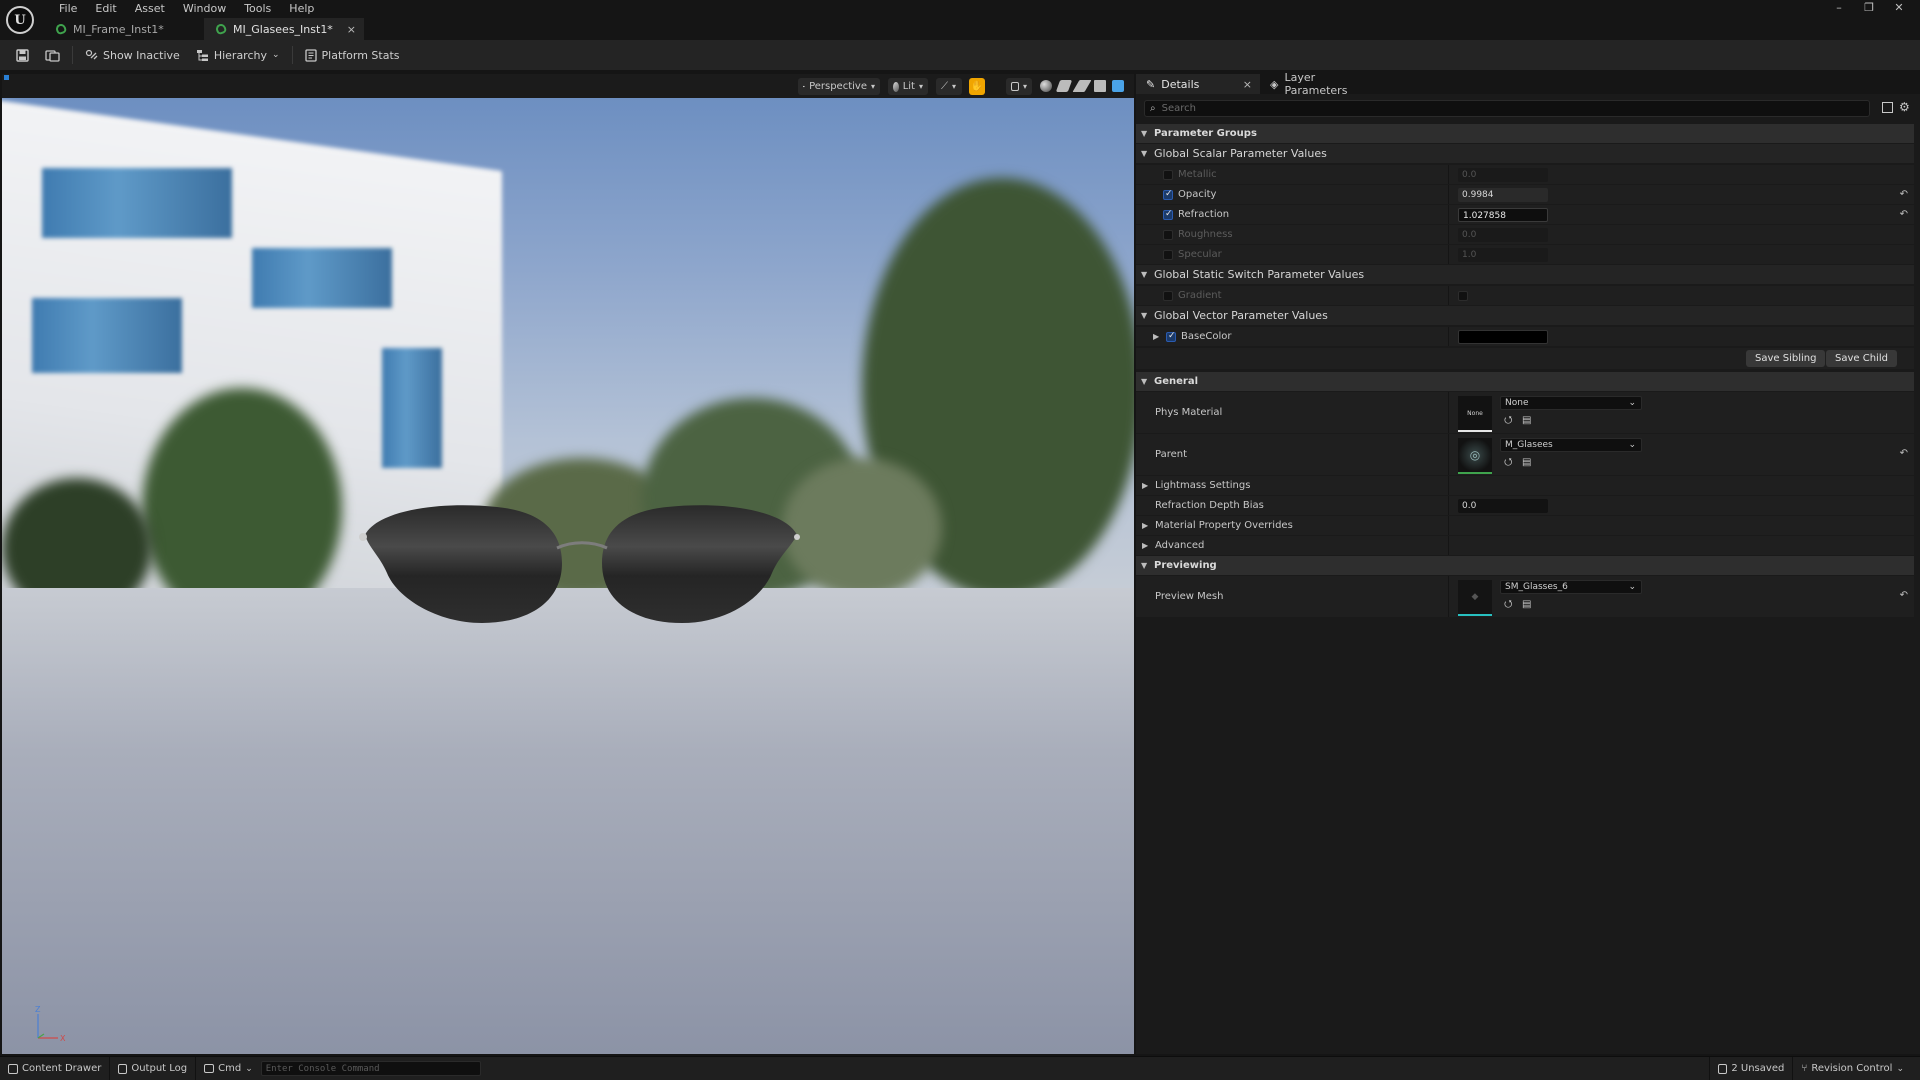 The width and height of the screenshot is (1920, 1080). I want to click on console-command-input, so click(370, 1068).